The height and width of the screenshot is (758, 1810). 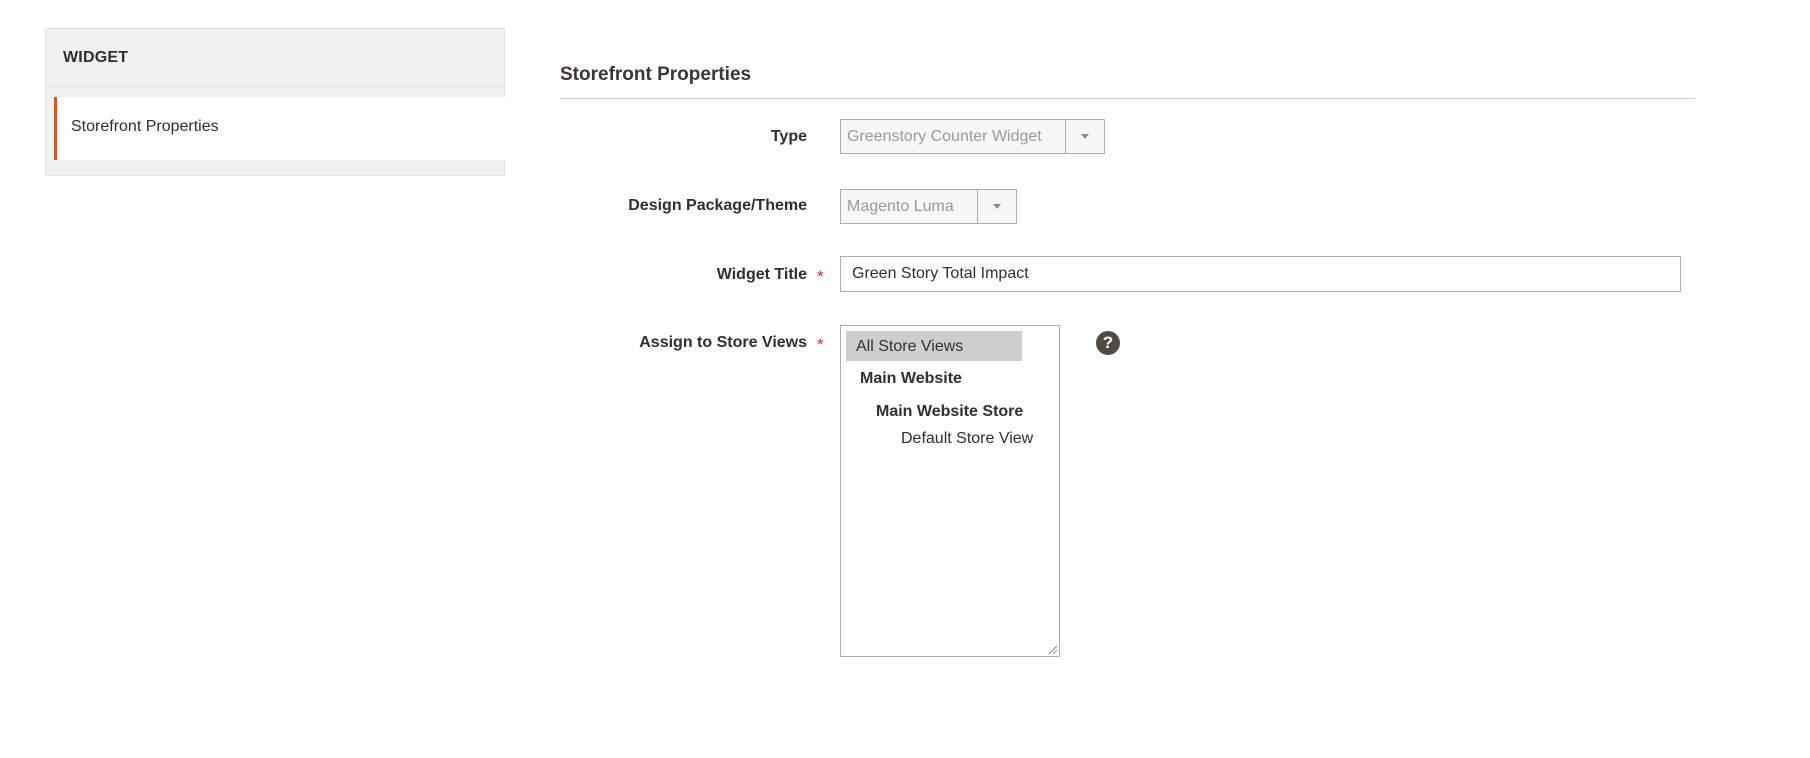 I want to click on type-select: Greenstory Counter Widget, so click(x=972, y=136).